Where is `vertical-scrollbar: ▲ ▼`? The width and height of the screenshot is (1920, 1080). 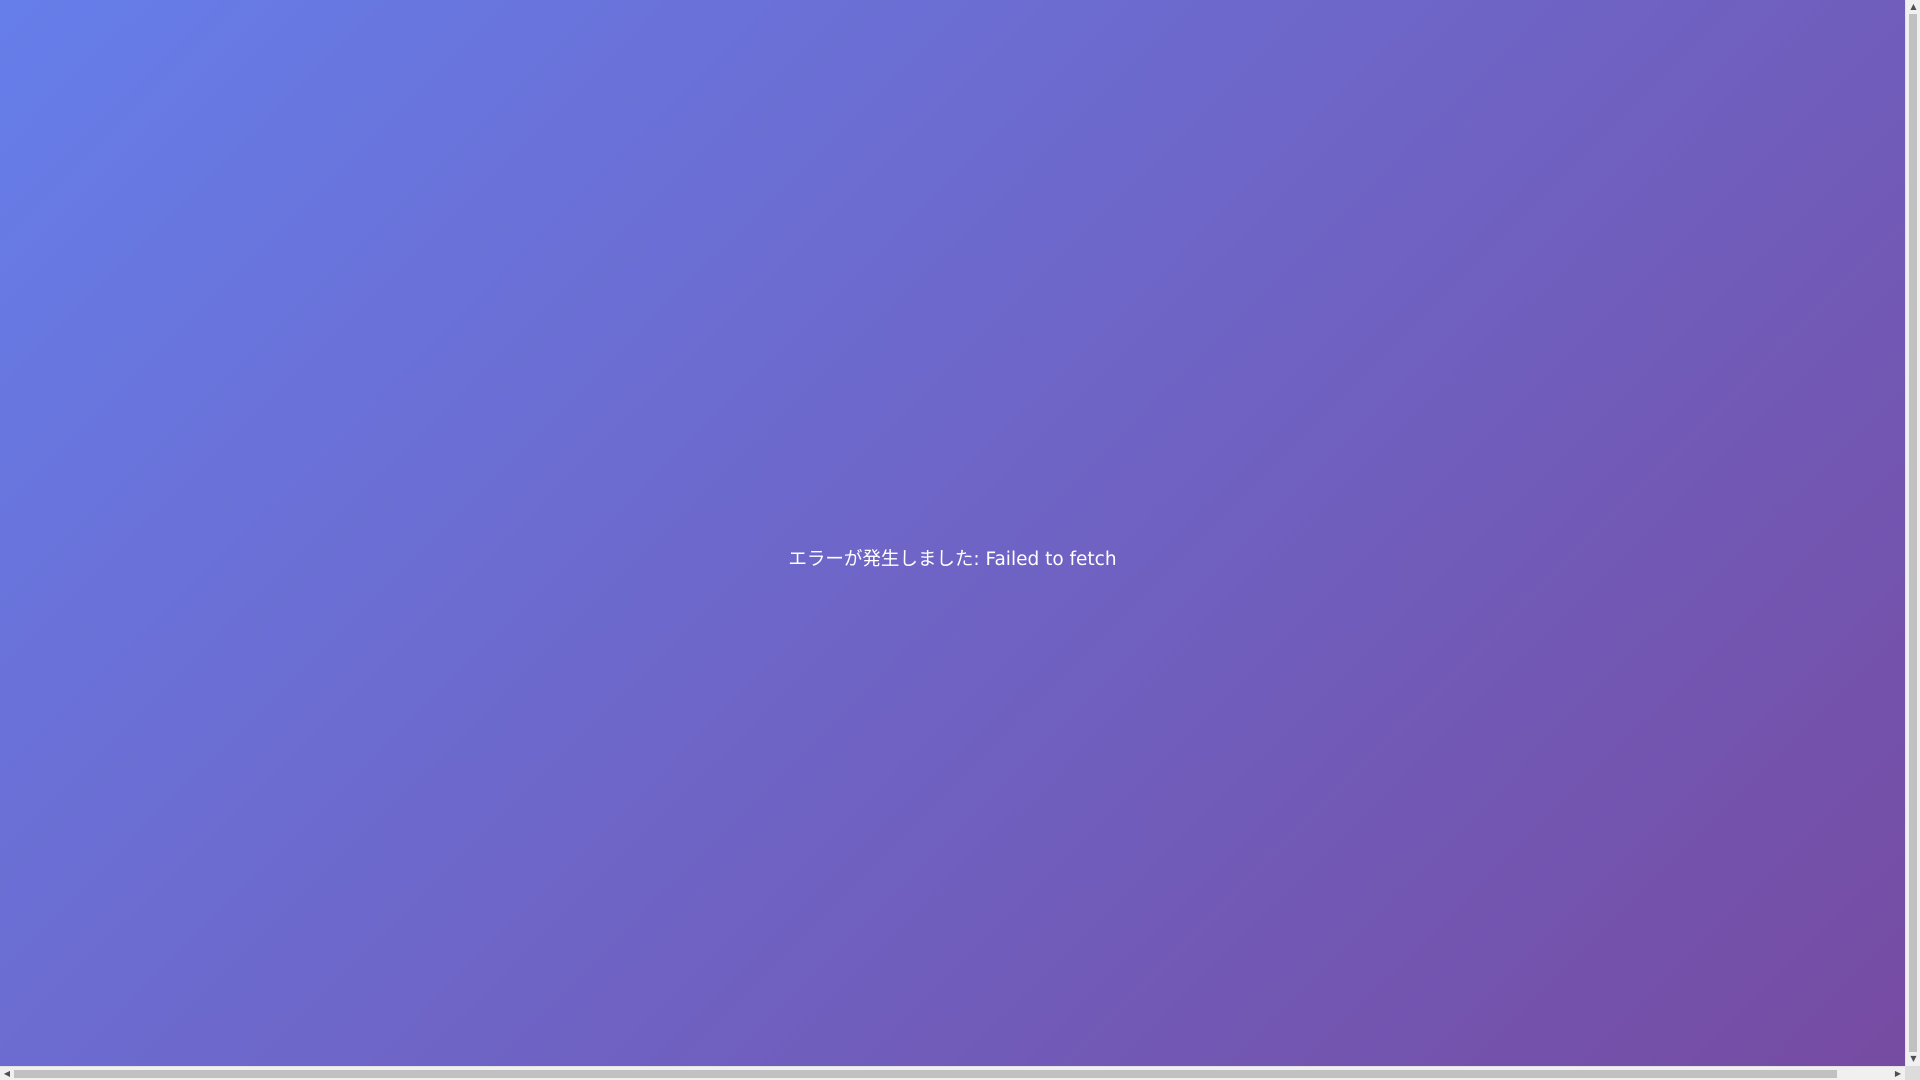
vertical-scrollbar: ▲ ▼ is located at coordinates (1912, 533).